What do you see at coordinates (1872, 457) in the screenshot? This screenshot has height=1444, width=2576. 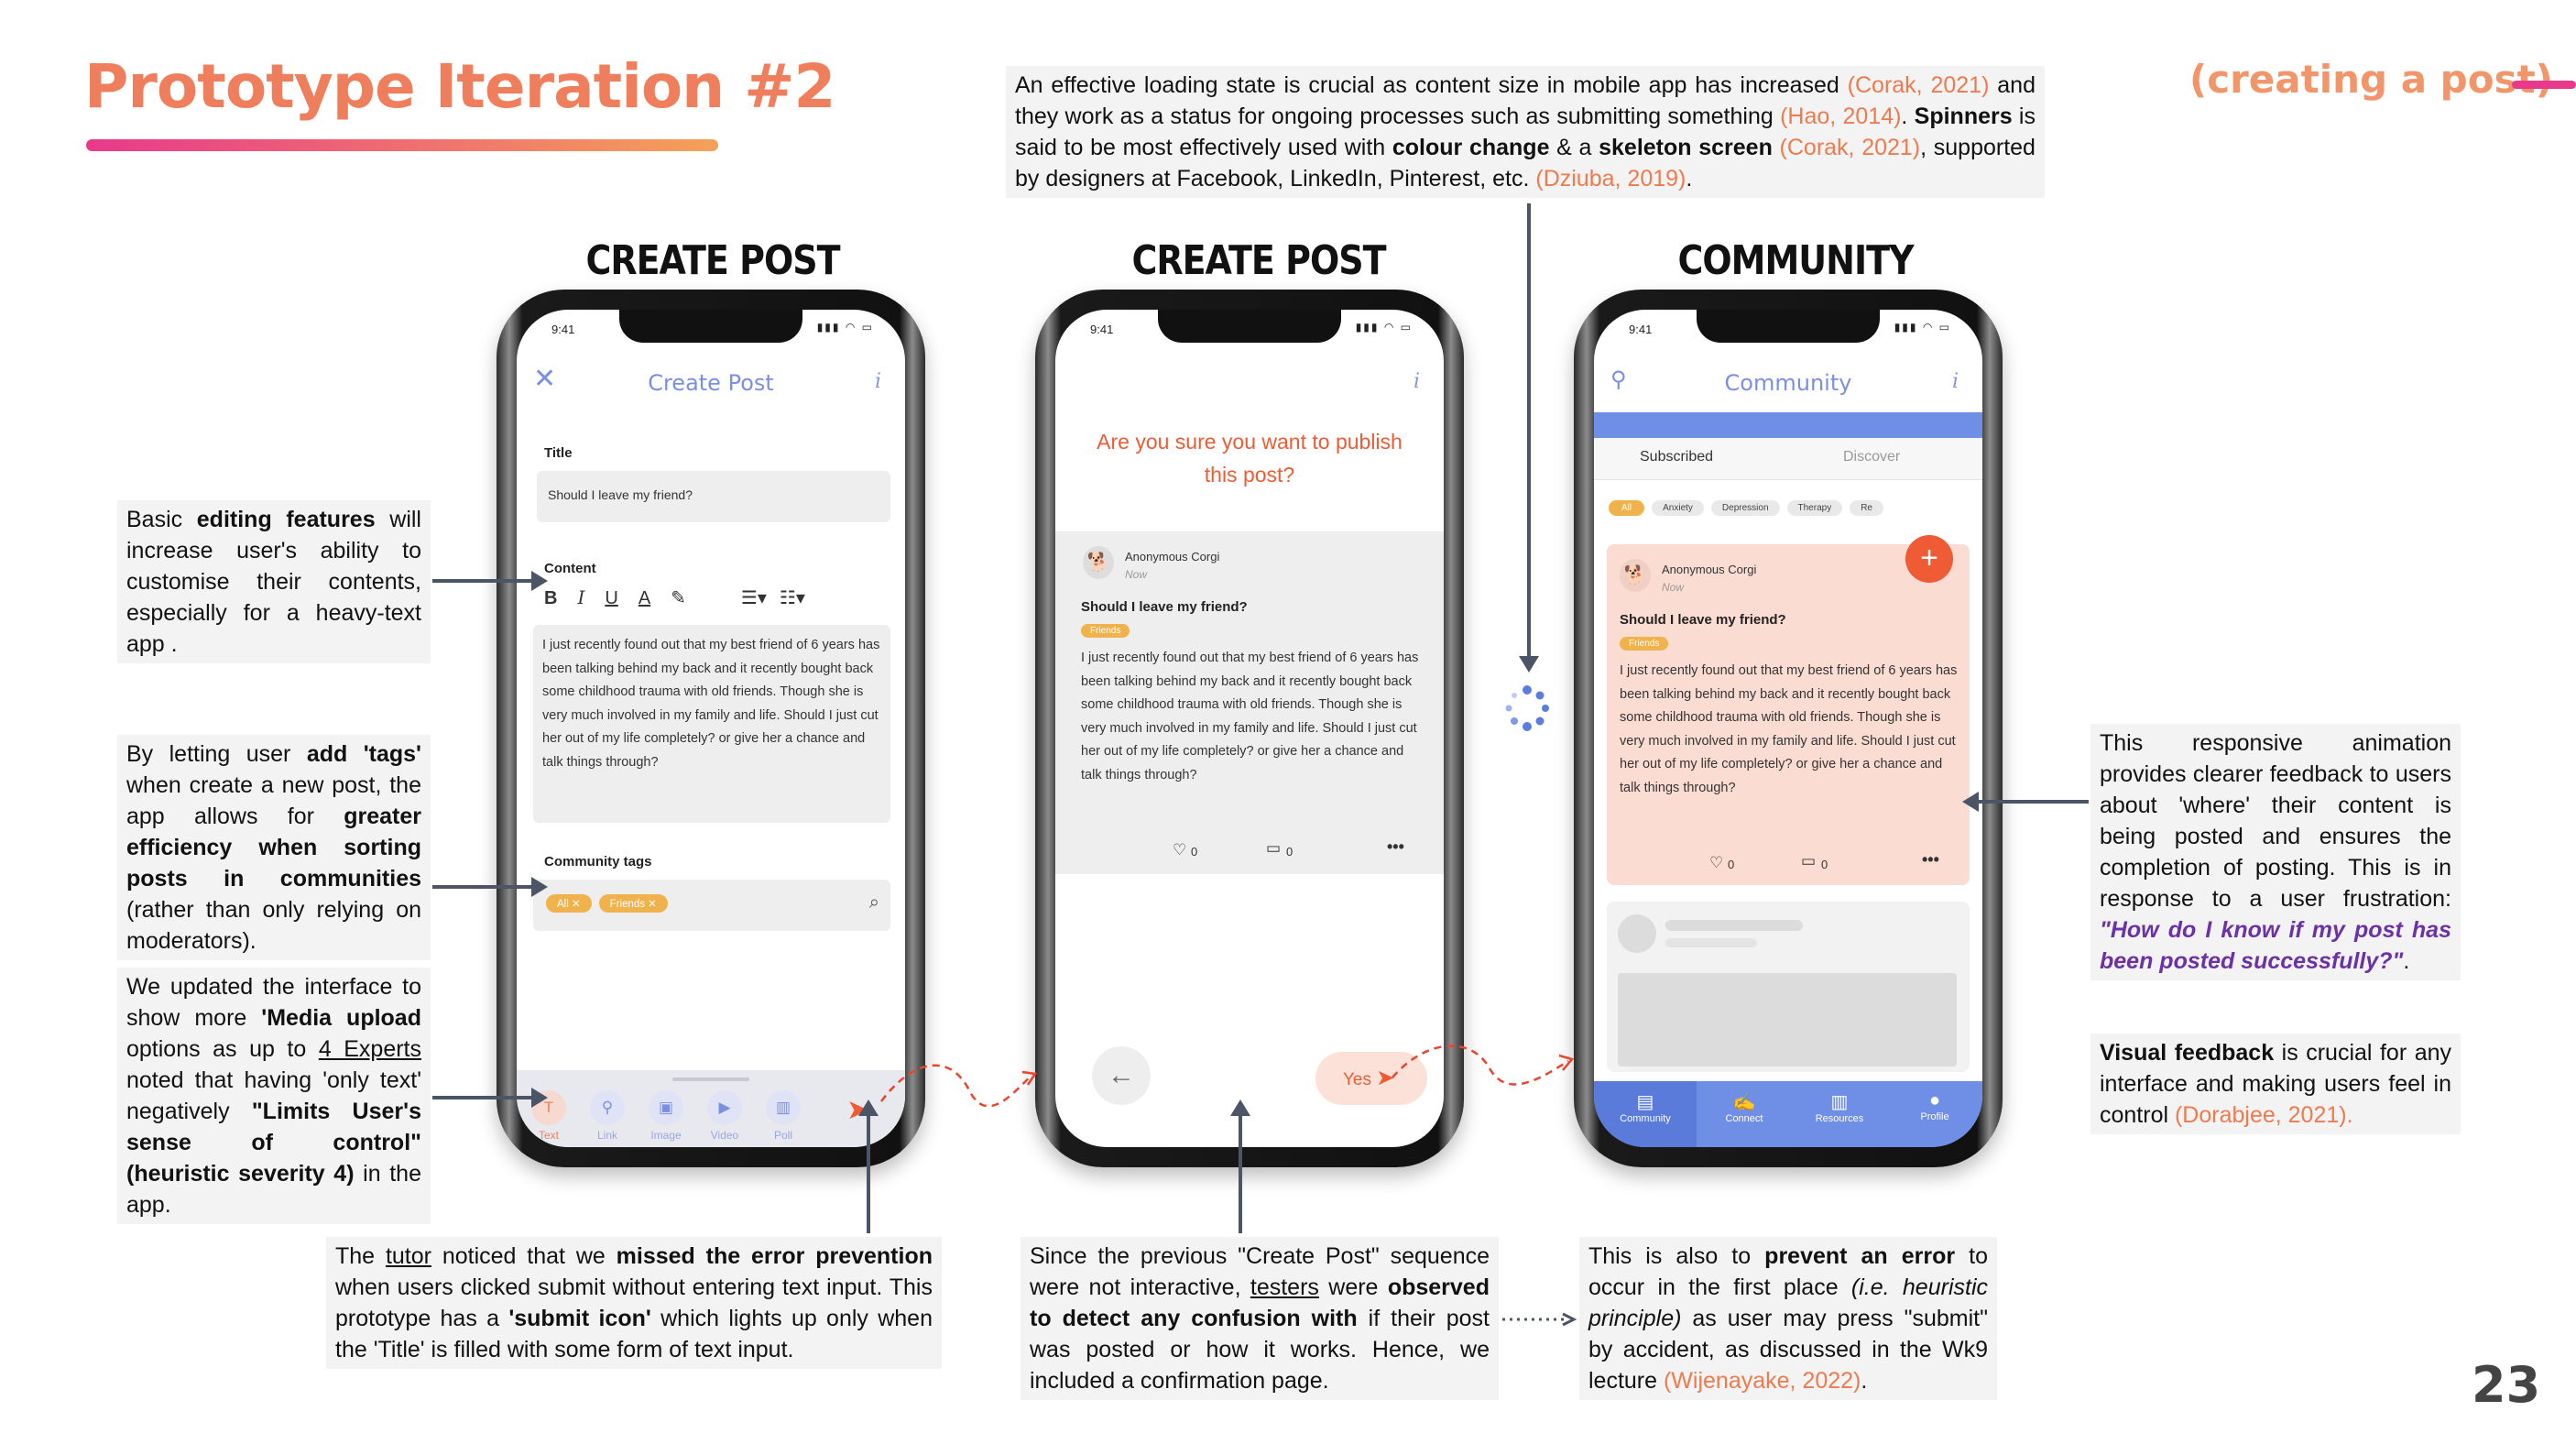 I see `tab-discover: Discover` at bounding box center [1872, 457].